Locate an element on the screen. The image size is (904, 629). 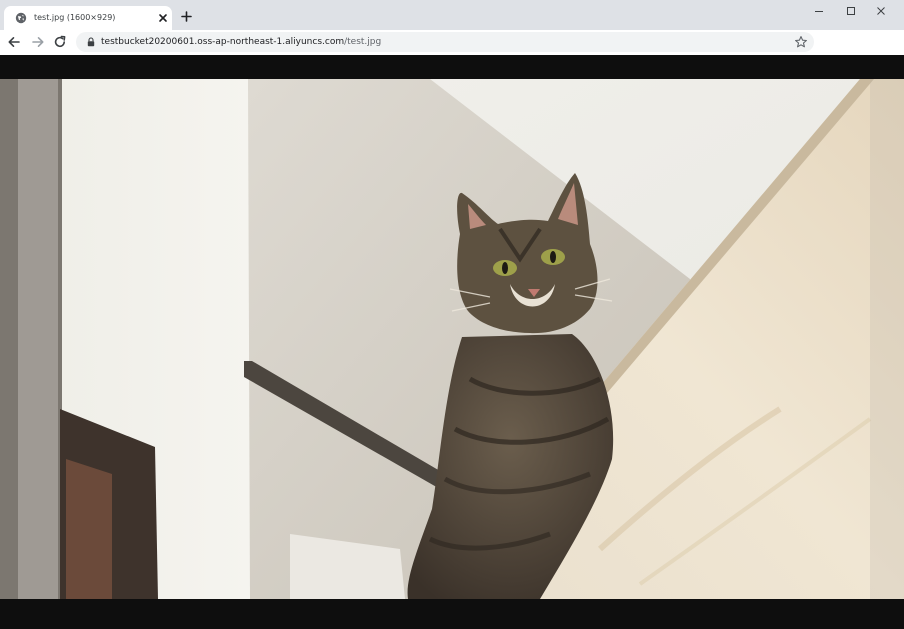
globe-icon is located at coordinates (21, 18).